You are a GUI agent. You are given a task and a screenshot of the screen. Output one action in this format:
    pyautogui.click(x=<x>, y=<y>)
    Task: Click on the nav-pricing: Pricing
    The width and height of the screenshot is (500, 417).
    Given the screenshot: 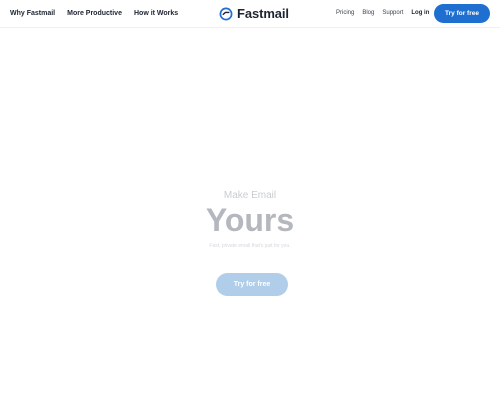 What is the action you would take?
    pyautogui.click(x=345, y=13)
    